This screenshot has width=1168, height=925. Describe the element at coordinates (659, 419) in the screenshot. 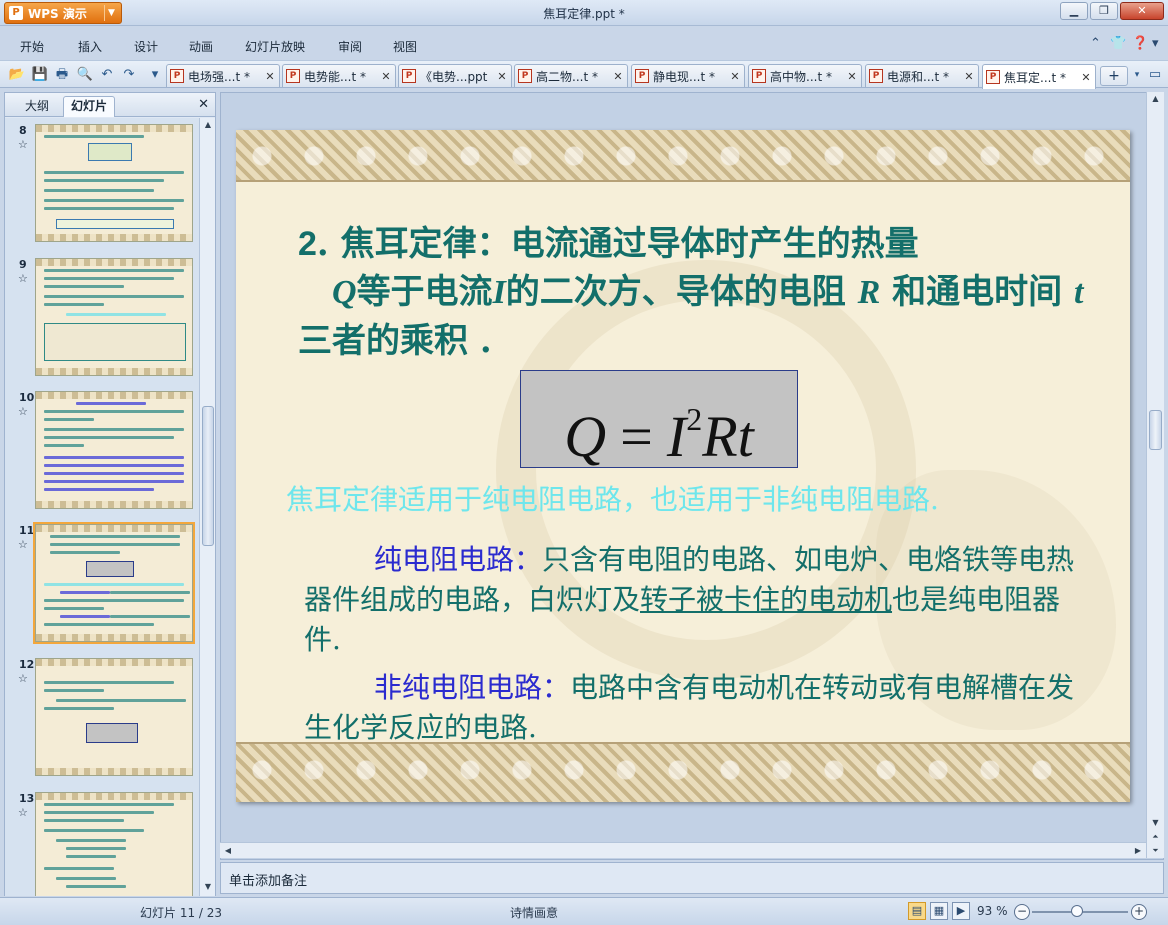

I see `formula-box: Q = I2Rt` at that location.